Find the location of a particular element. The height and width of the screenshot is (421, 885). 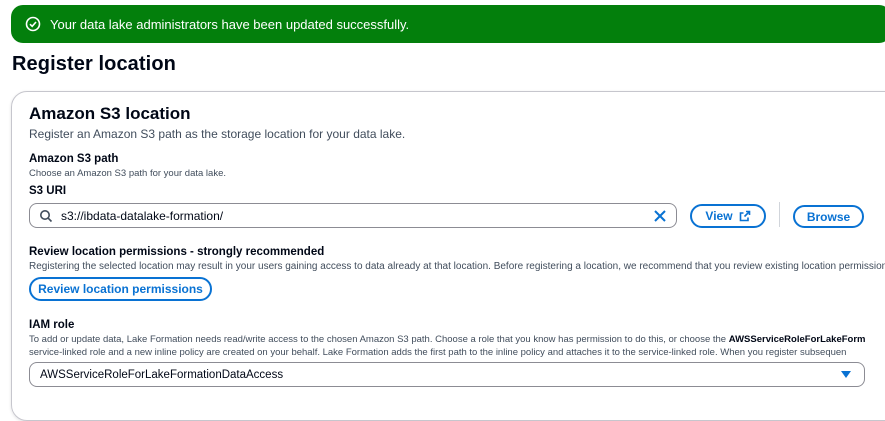

review-location-permissions-button: Review location permissions is located at coordinates (120, 289).